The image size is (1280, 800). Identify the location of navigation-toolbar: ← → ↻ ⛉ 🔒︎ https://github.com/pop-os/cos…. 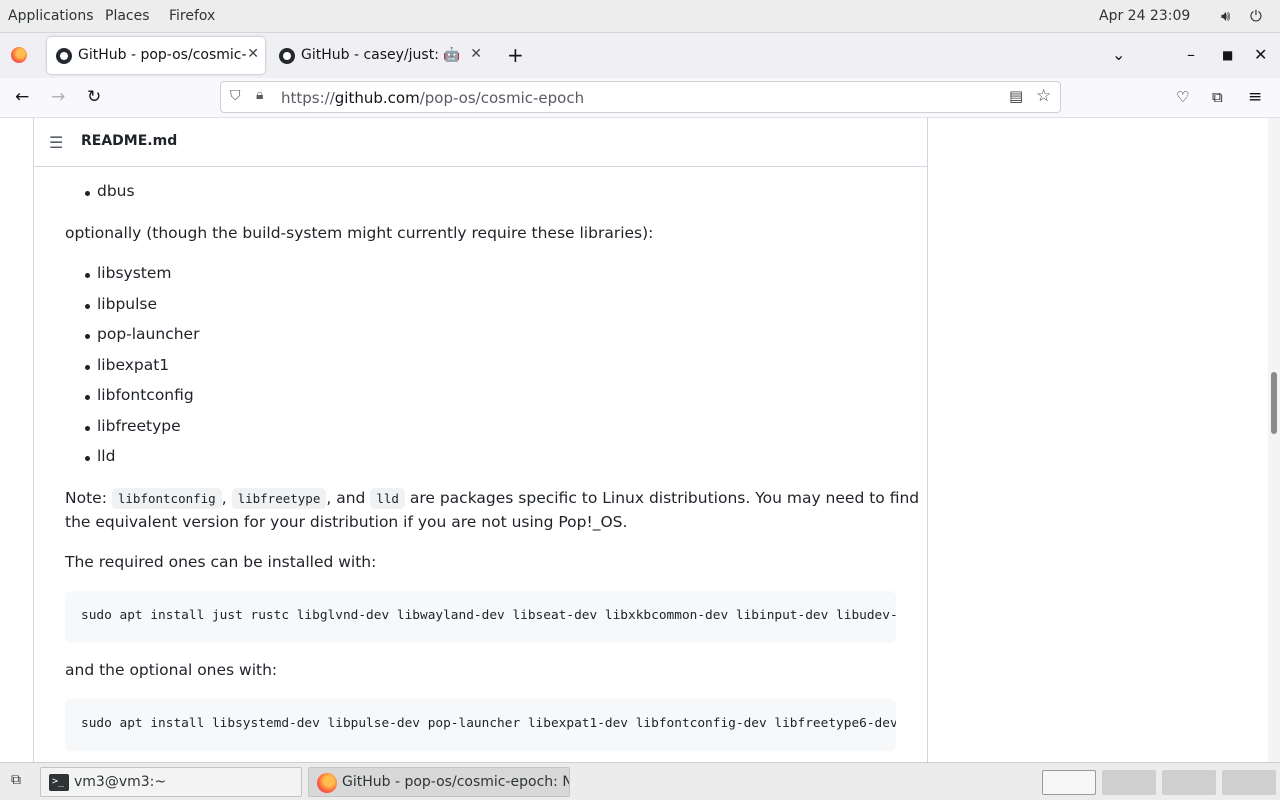
(640, 98).